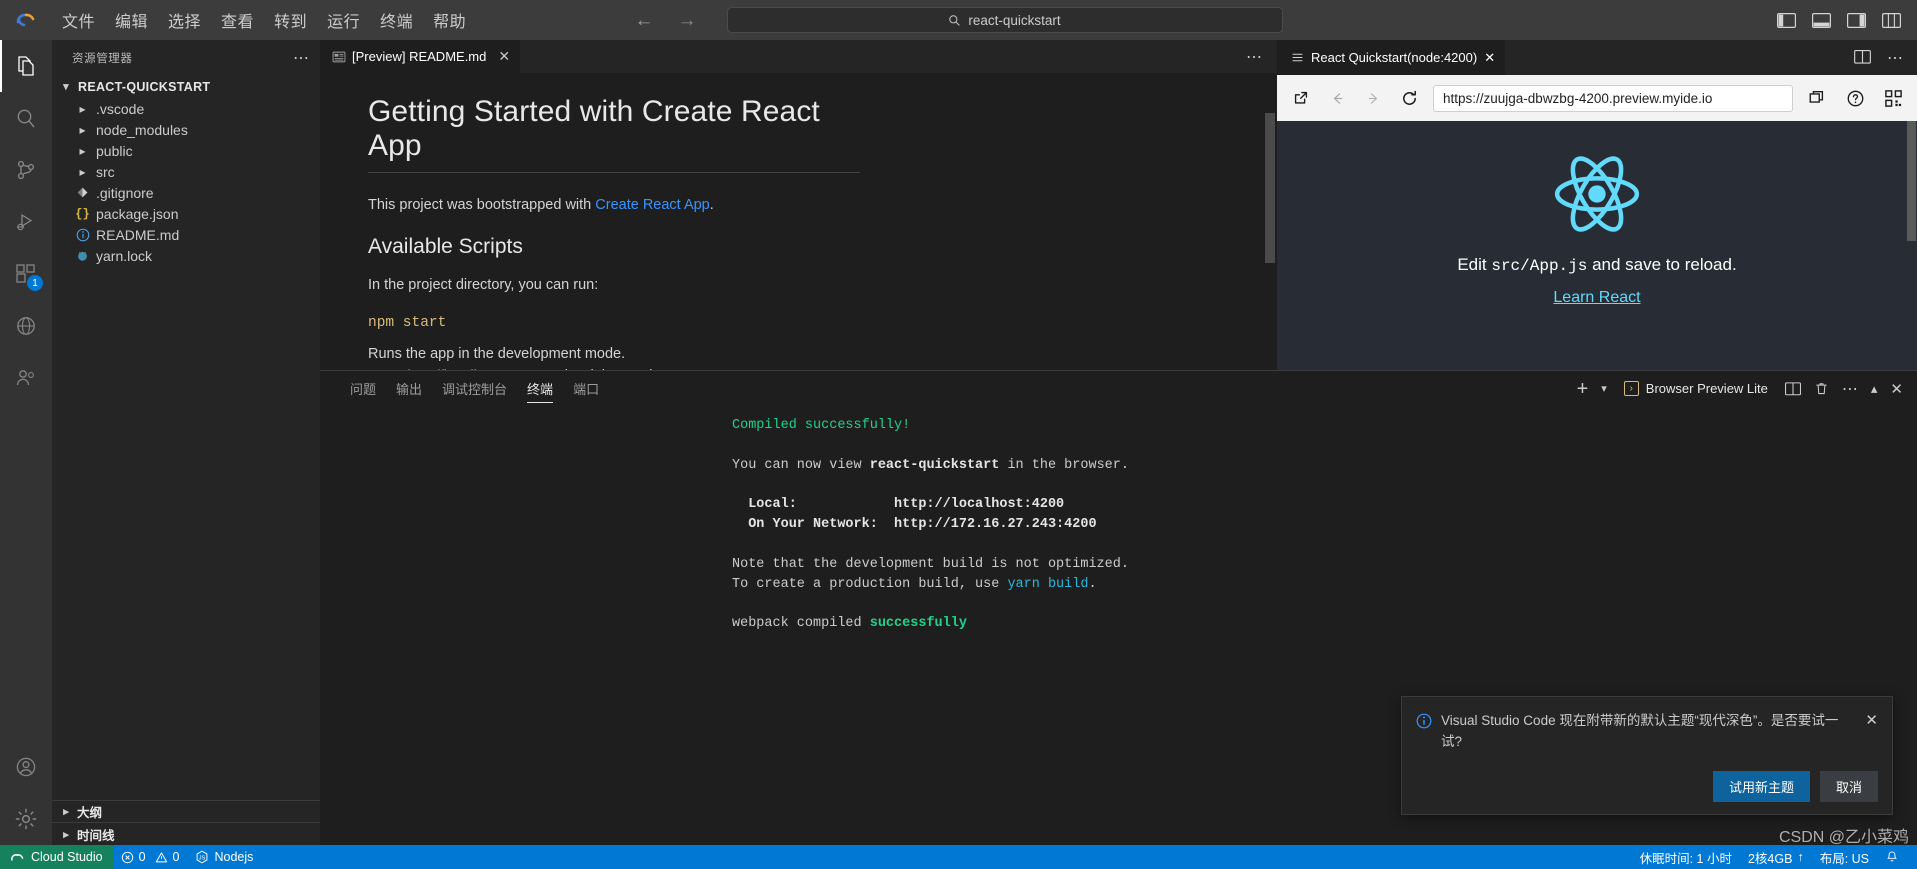  Describe the element at coordinates (1893, 98) in the screenshot. I see `qr-code-icon` at that location.